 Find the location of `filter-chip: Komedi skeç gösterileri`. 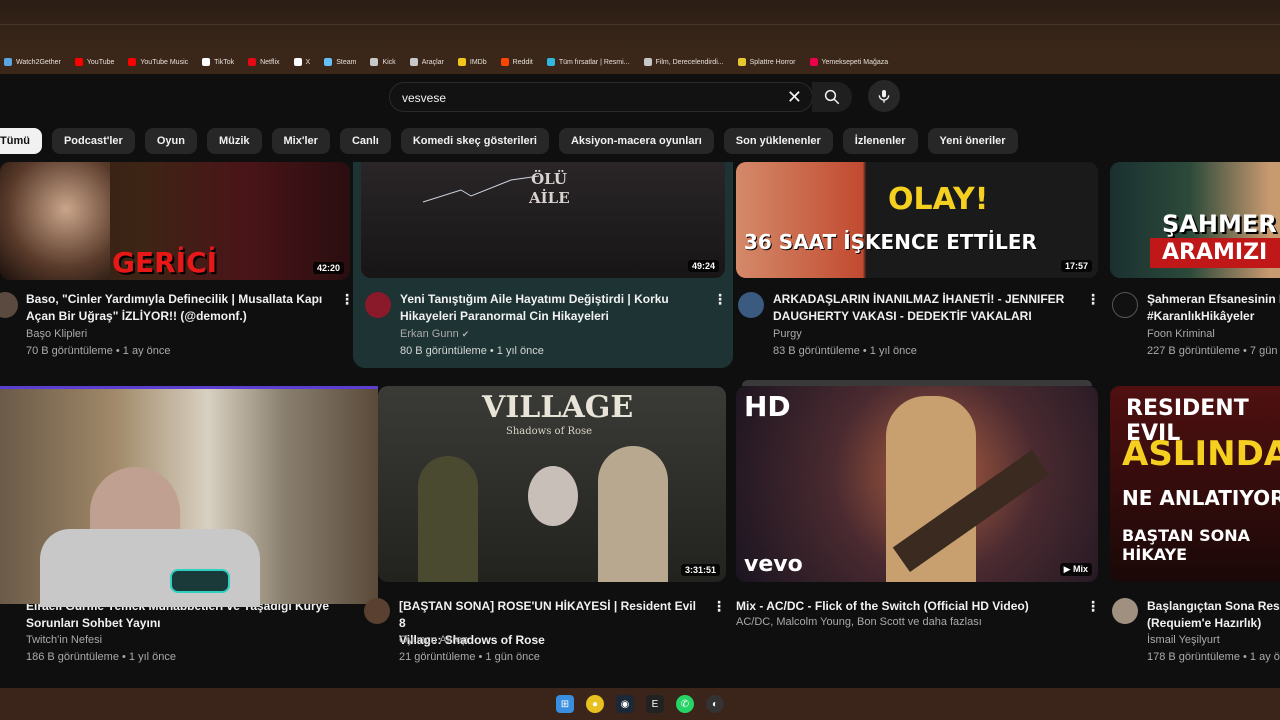

filter-chip: Komedi skeç gösterileri is located at coordinates (474, 141).